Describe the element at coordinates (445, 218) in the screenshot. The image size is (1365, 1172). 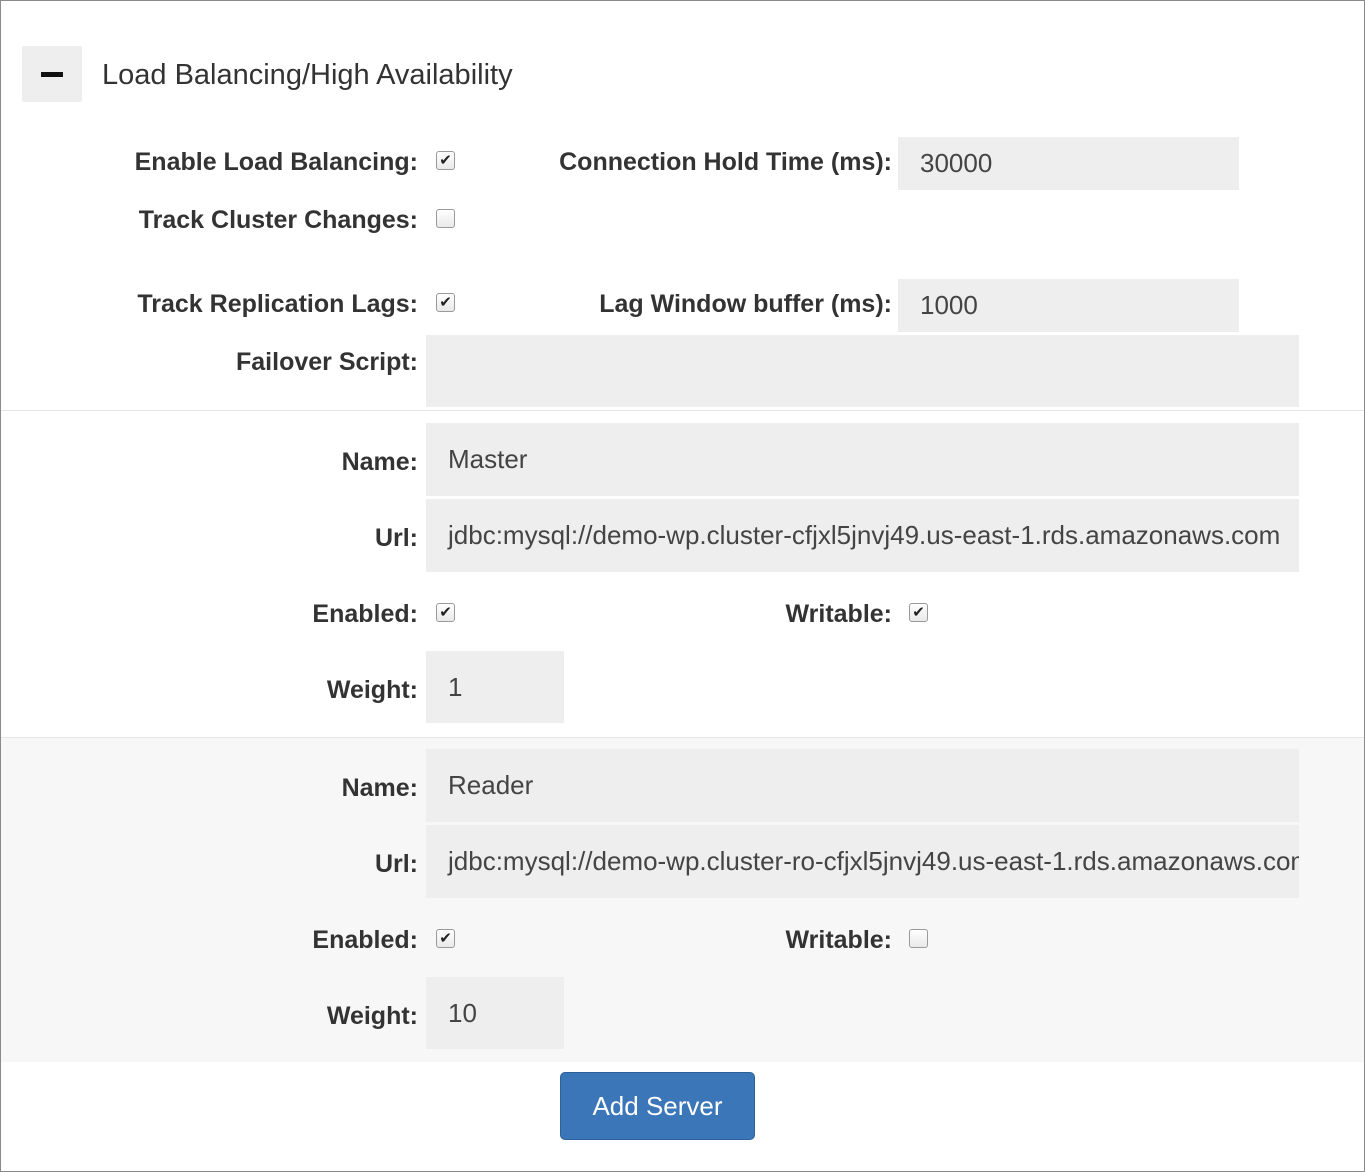
I see `track-cluster-changes-checkbox` at that location.